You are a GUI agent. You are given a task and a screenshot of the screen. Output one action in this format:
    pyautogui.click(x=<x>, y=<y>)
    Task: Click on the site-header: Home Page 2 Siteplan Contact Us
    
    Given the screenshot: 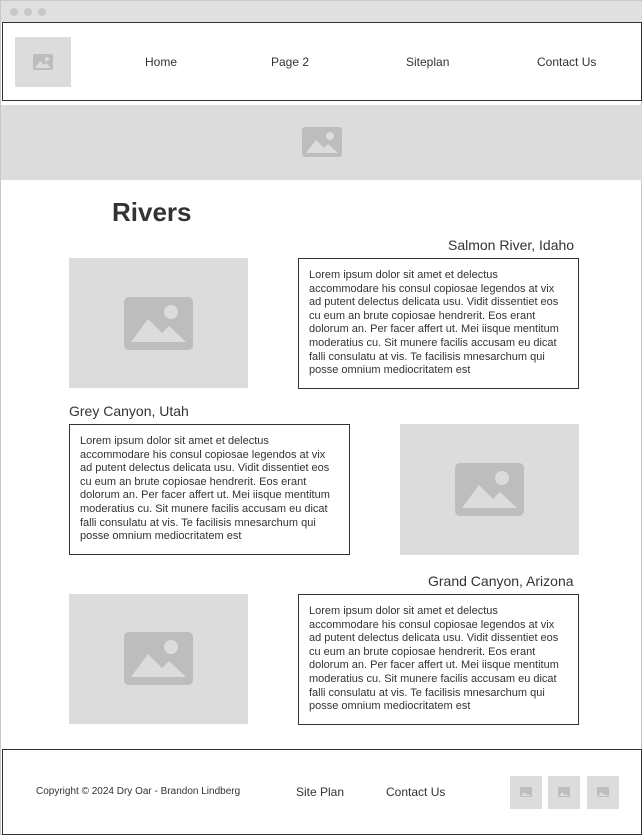 What is the action you would take?
    pyautogui.click(x=322, y=61)
    